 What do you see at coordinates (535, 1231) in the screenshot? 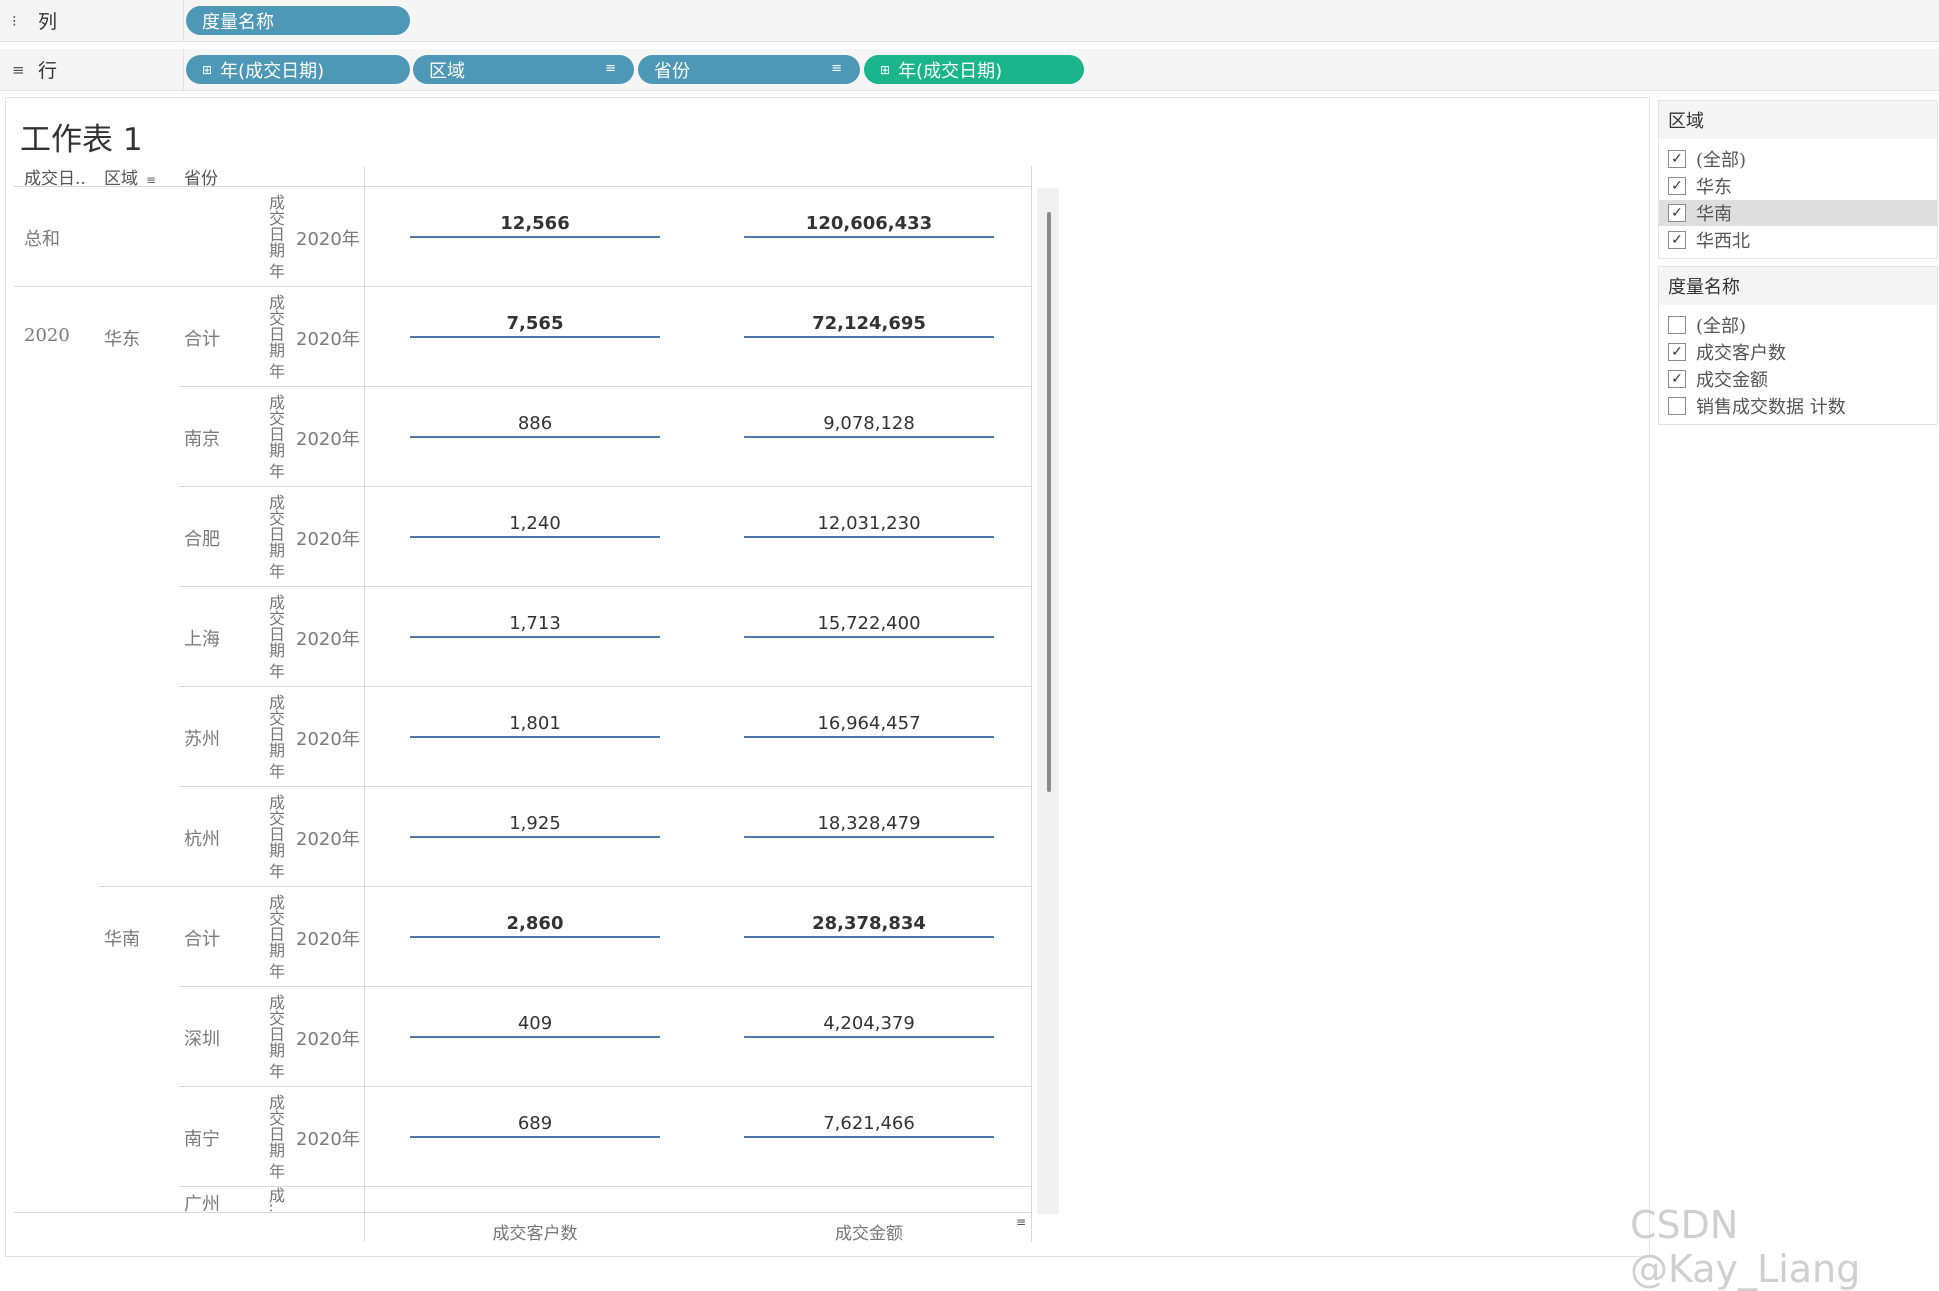
I see `footer-customers: 成交客户数` at bounding box center [535, 1231].